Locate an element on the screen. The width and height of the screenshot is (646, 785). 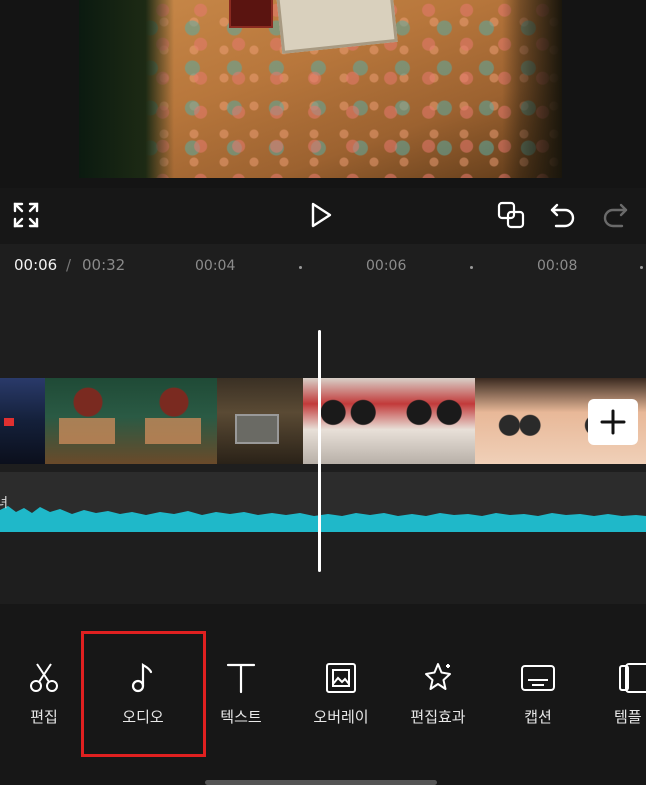
sparkle-icon is located at coordinates (438, 678).